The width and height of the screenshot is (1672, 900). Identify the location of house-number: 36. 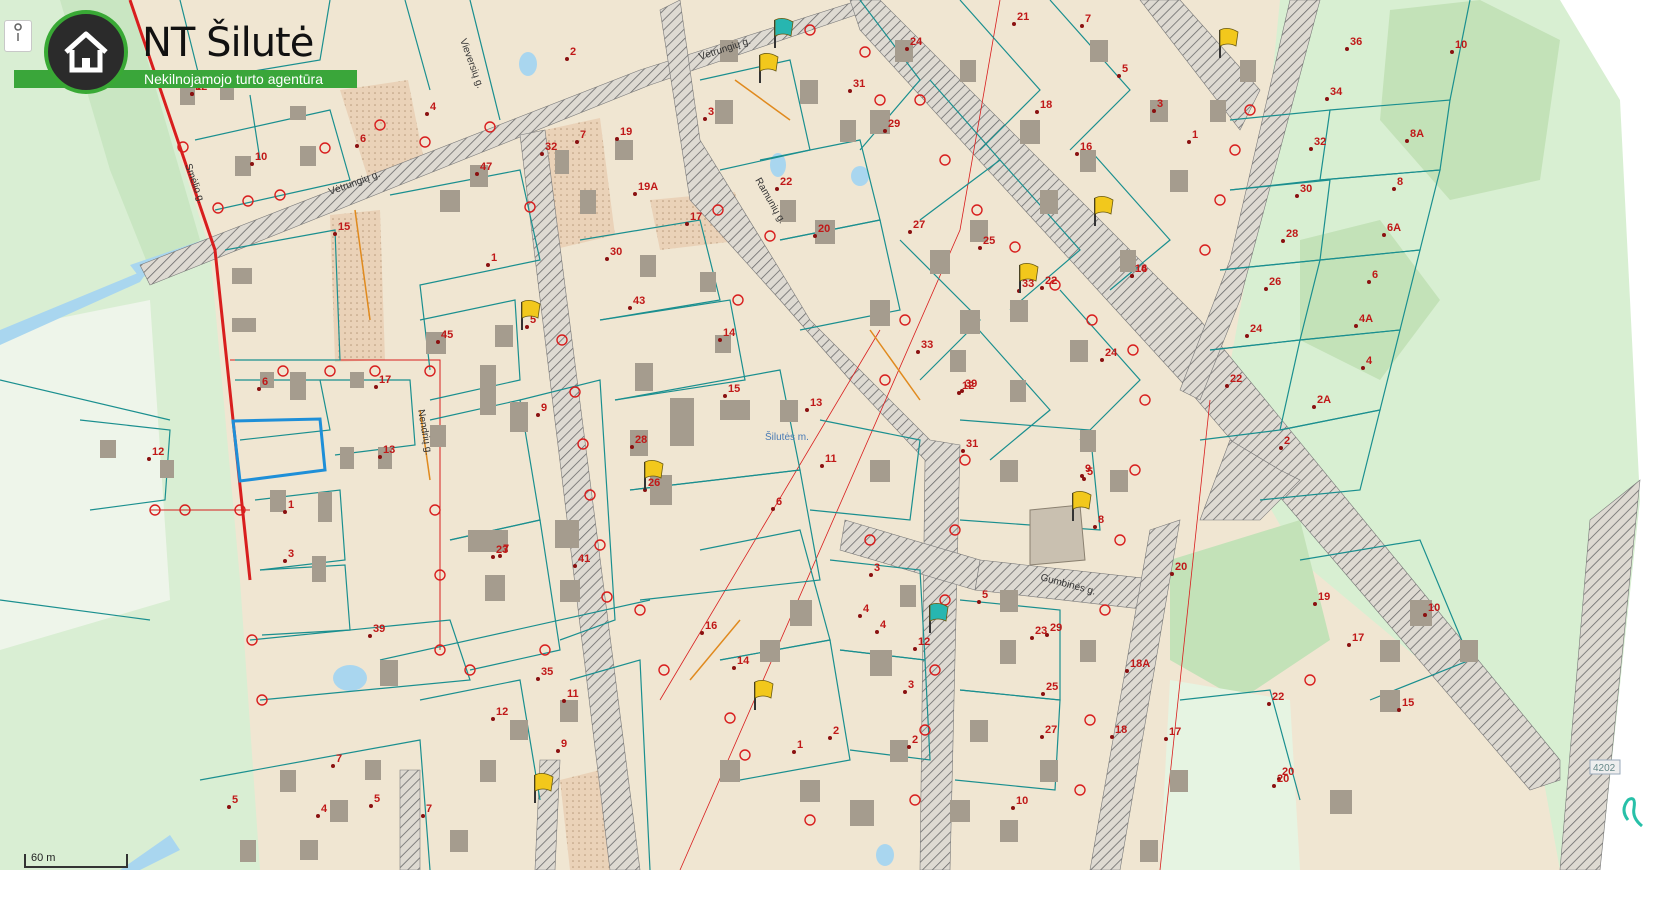
(1356, 42).